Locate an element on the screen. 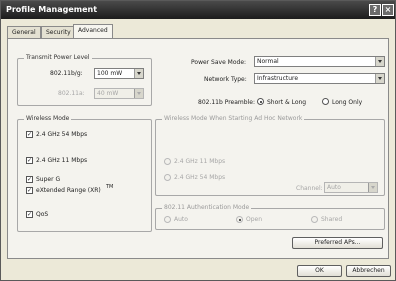 The width and height of the screenshot is (396, 281). auth-auto-label: Auto is located at coordinates (181, 219).